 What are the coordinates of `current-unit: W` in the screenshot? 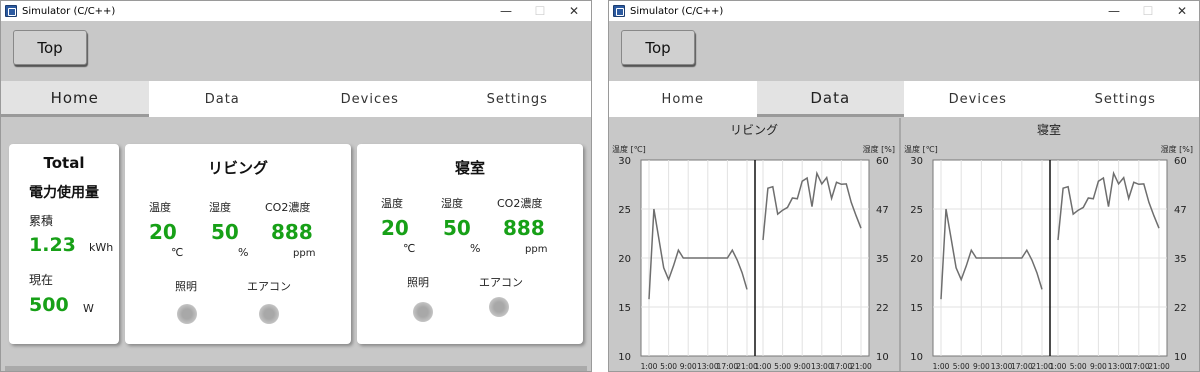 It's located at (88, 308).